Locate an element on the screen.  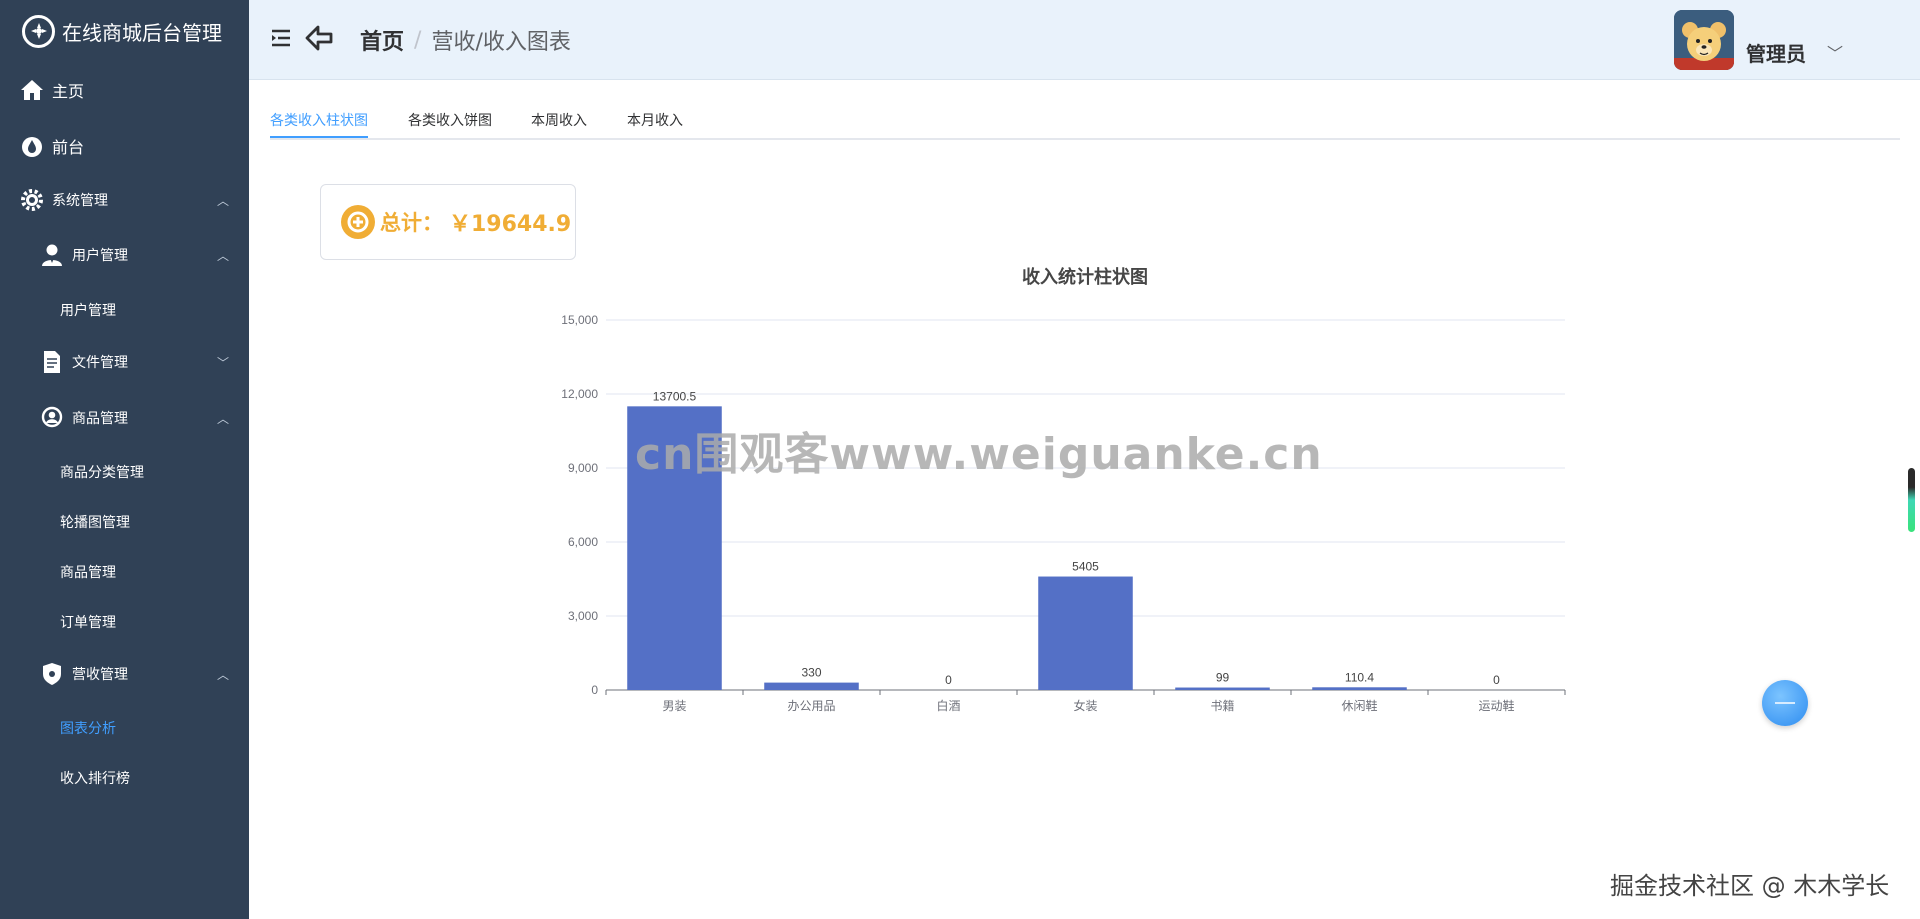
sidebar: 在线商城后台管理 主页 前台 系统管理 ︿ 用户管理 ︿ 用户管理 文件管理 ﹀ is located at coordinates (124, 459).